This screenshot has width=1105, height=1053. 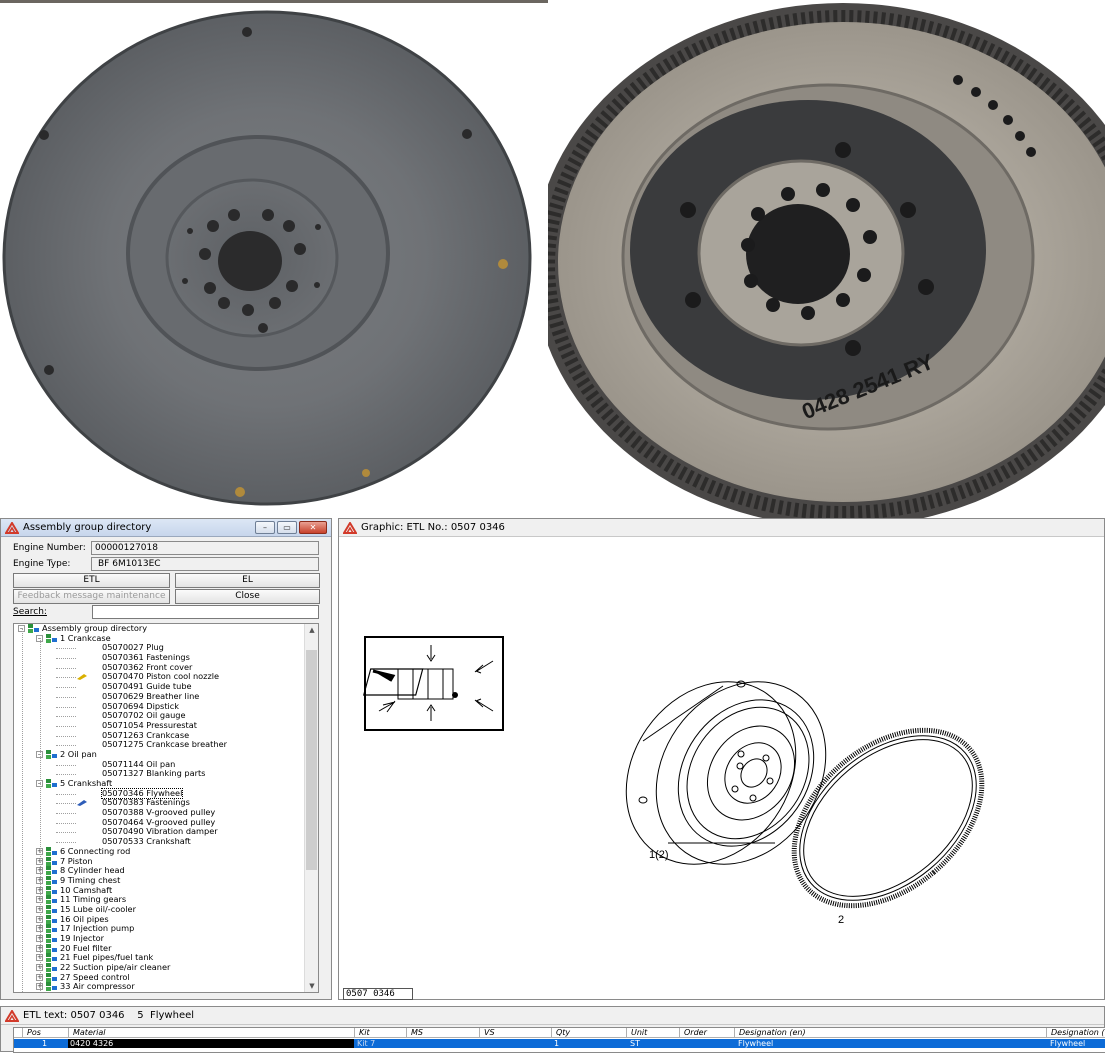 What do you see at coordinates (379, 1033) in the screenshot?
I see `col-header-kit: Kit` at bounding box center [379, 1033].